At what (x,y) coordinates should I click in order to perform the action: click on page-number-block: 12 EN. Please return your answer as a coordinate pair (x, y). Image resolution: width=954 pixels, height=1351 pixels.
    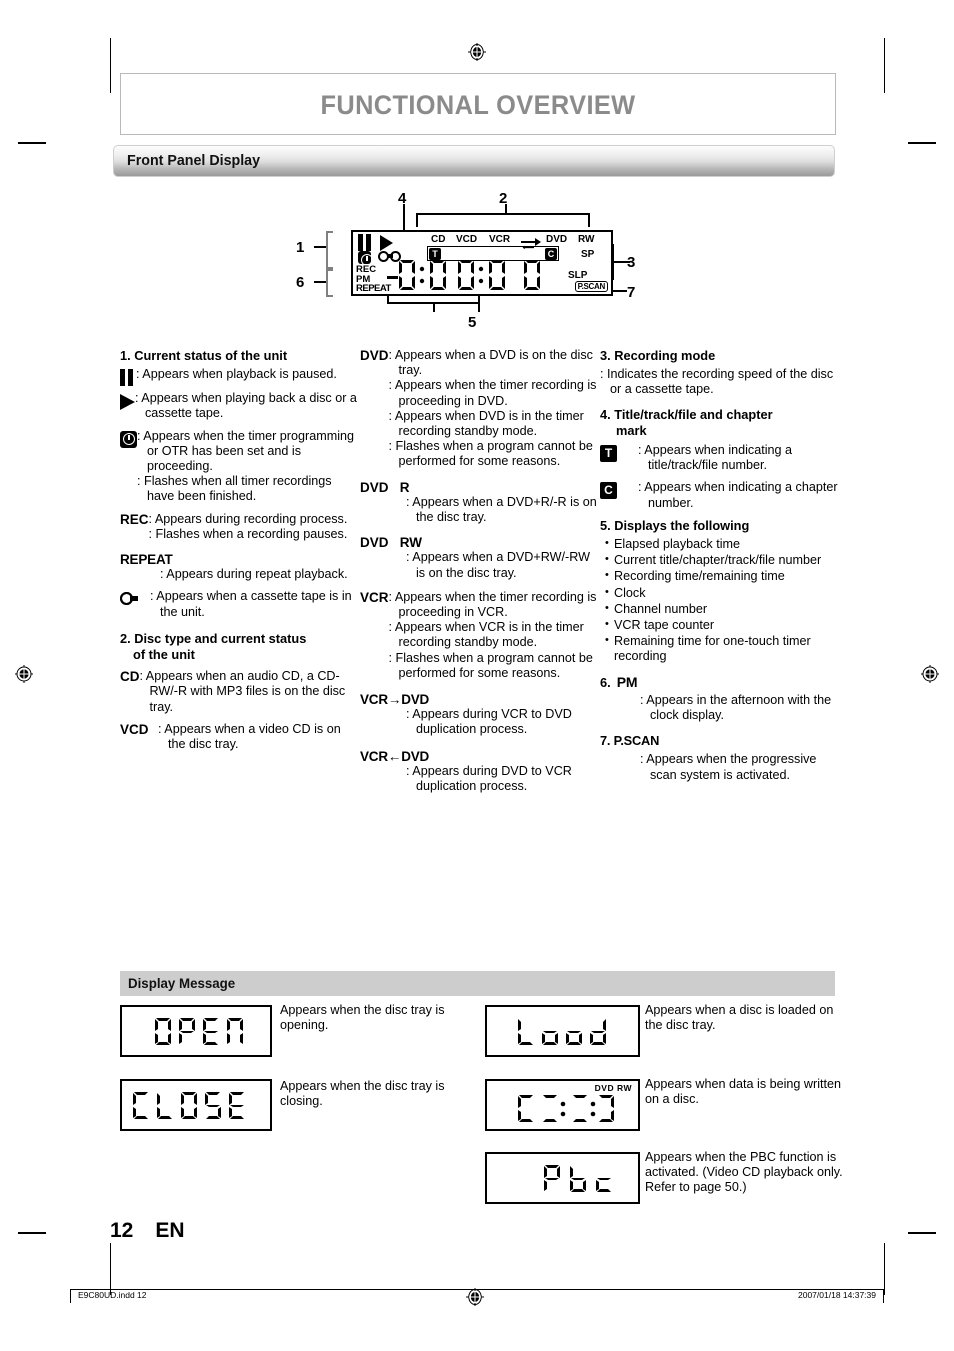
    Looking at the image, I should click on (147, 1231).